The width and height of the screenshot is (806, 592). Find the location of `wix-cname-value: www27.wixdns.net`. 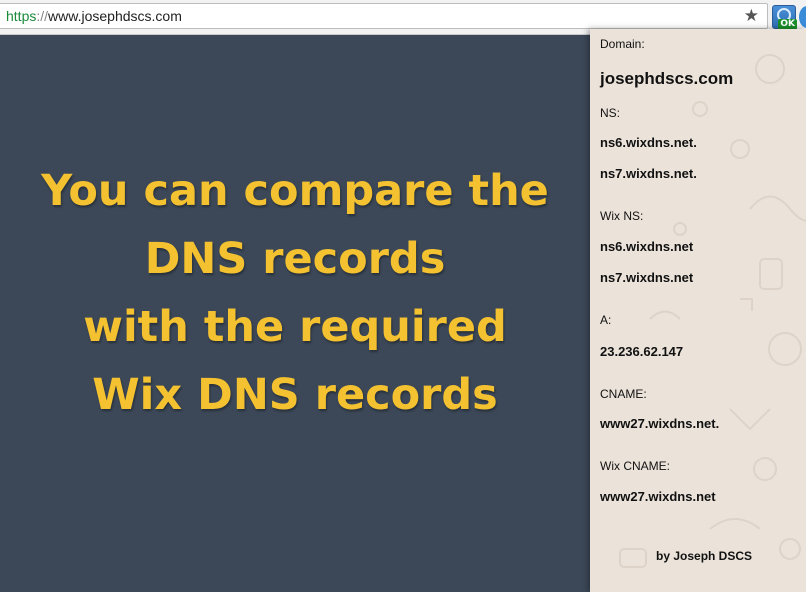

wix-cname-value: www27.wixdns.net is located at coordinates (658, 496).